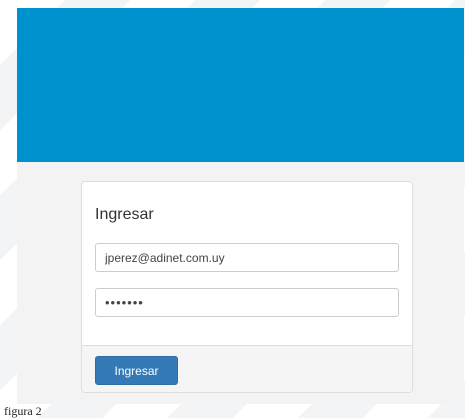 The height and width of the screenshot is (418, 465). What do you see at coordinates (124, 214) in the screenshot?
I see `login-title: Ingresar` at bounding box center [124, 214].